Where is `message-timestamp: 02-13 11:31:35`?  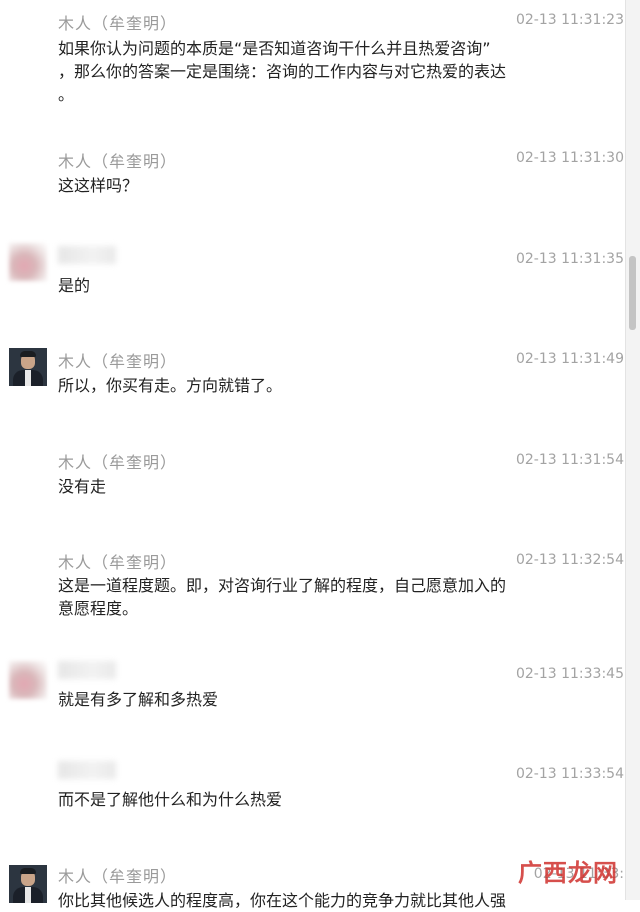 message-timestamp: 02-13 11:31:35 is located at coordinates (569, 259).